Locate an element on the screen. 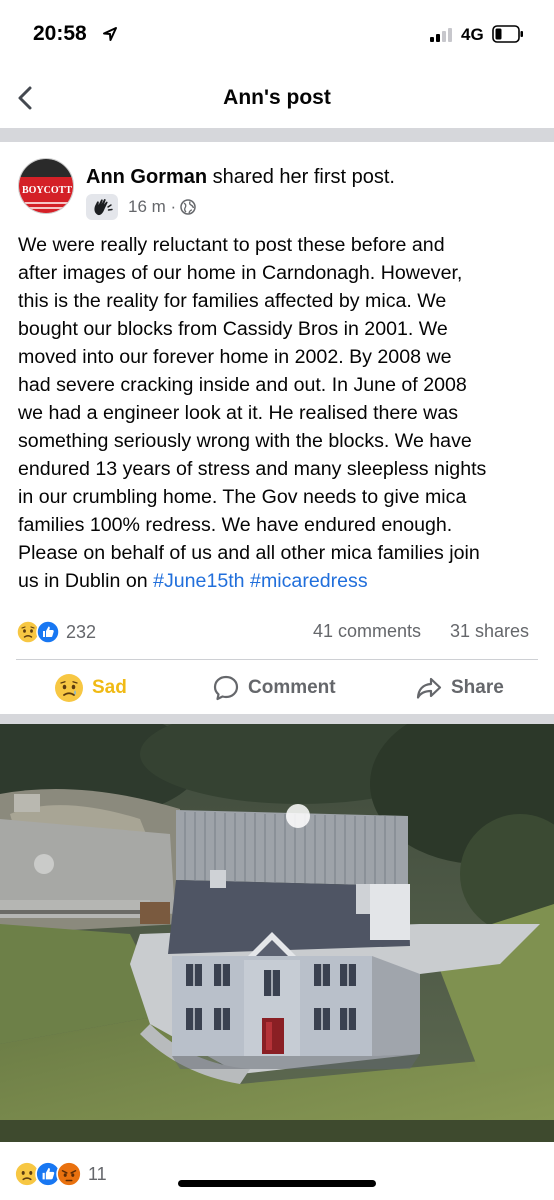 The image size is (554, 1200). network-label: 4G is located at coordinates (472, 34).